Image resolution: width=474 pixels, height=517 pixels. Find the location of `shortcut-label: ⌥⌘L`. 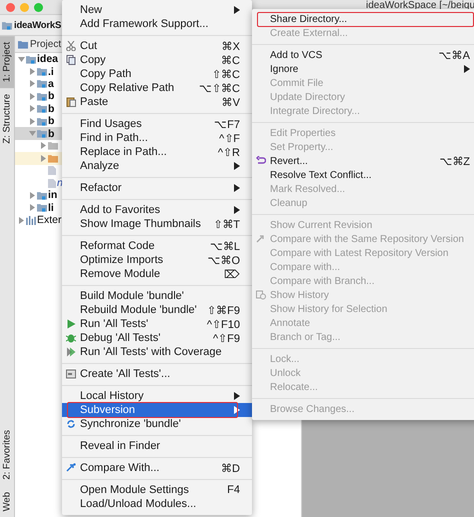

shortcut-label: ⌥⌘L is located at coordinates (225, 246).